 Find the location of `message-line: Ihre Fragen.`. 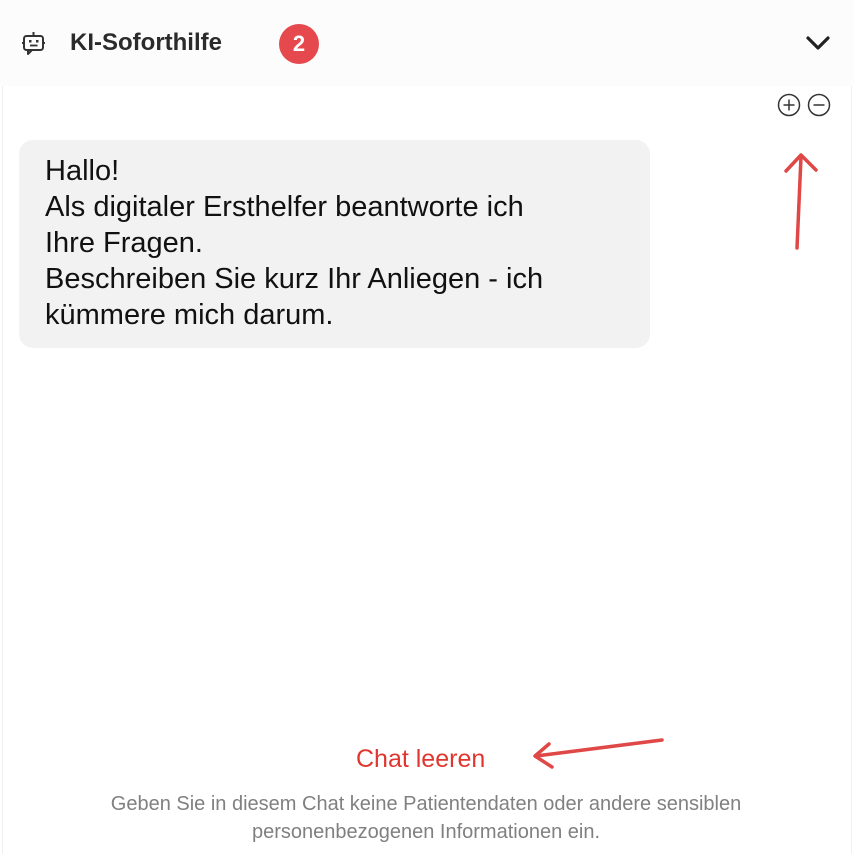

message-line: Ihre Fragen. is located at coordinates (124, 243).